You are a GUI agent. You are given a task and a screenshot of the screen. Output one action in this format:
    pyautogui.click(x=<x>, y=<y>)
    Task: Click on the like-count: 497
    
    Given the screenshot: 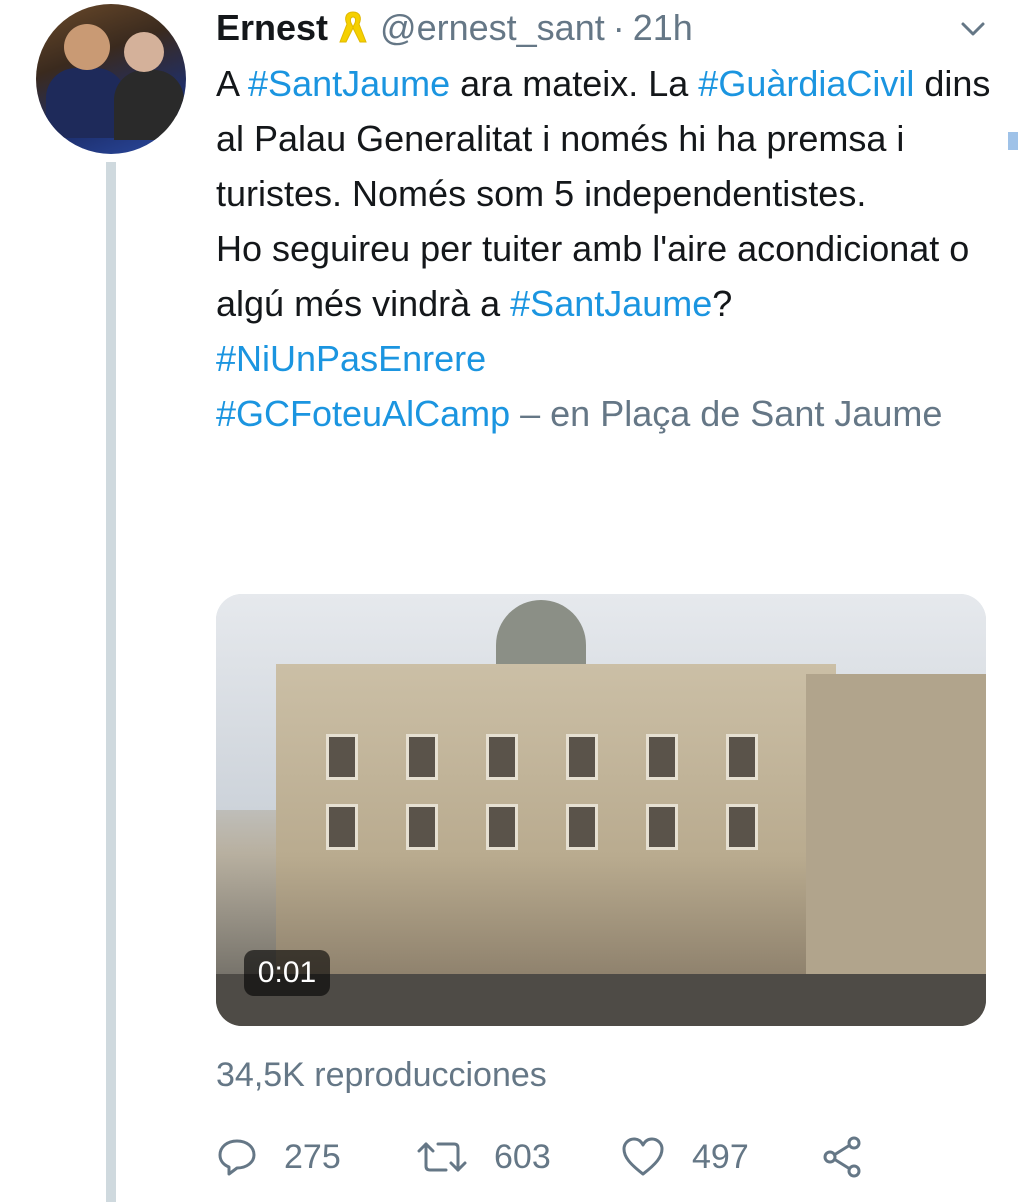 What is the action you would take?
    pyautogui.click(x=720, y=1156)
    